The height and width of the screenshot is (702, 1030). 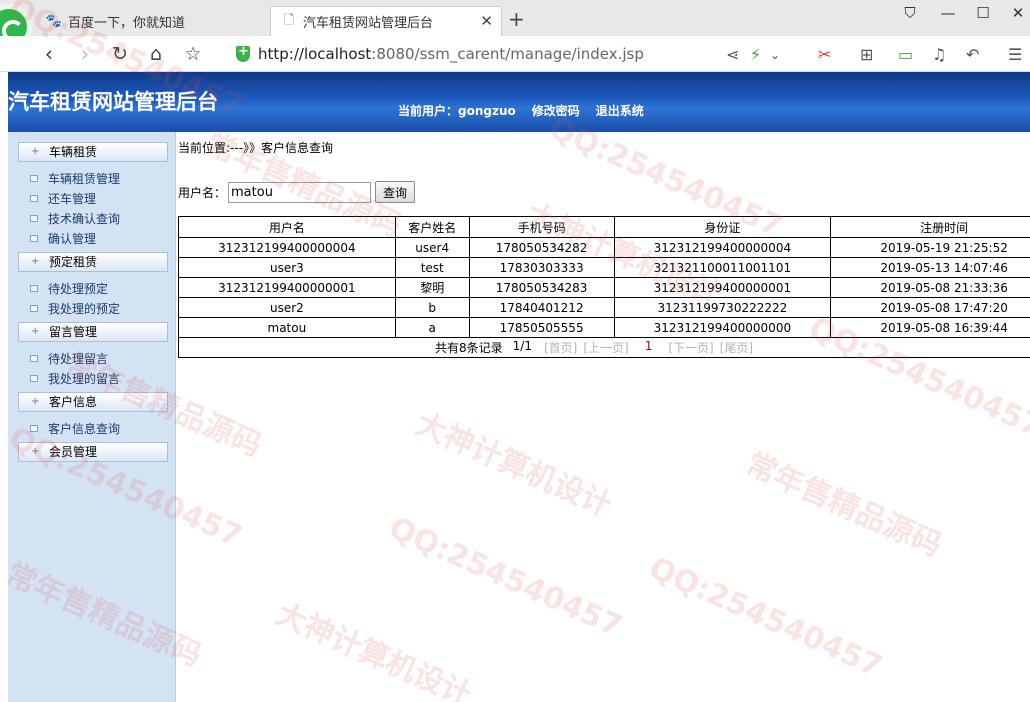 I want to click on pager-row: 共有8条记录 1/1 [首页] [上一页] 1 [下一页] [尾页], so click(x=604, y=347).